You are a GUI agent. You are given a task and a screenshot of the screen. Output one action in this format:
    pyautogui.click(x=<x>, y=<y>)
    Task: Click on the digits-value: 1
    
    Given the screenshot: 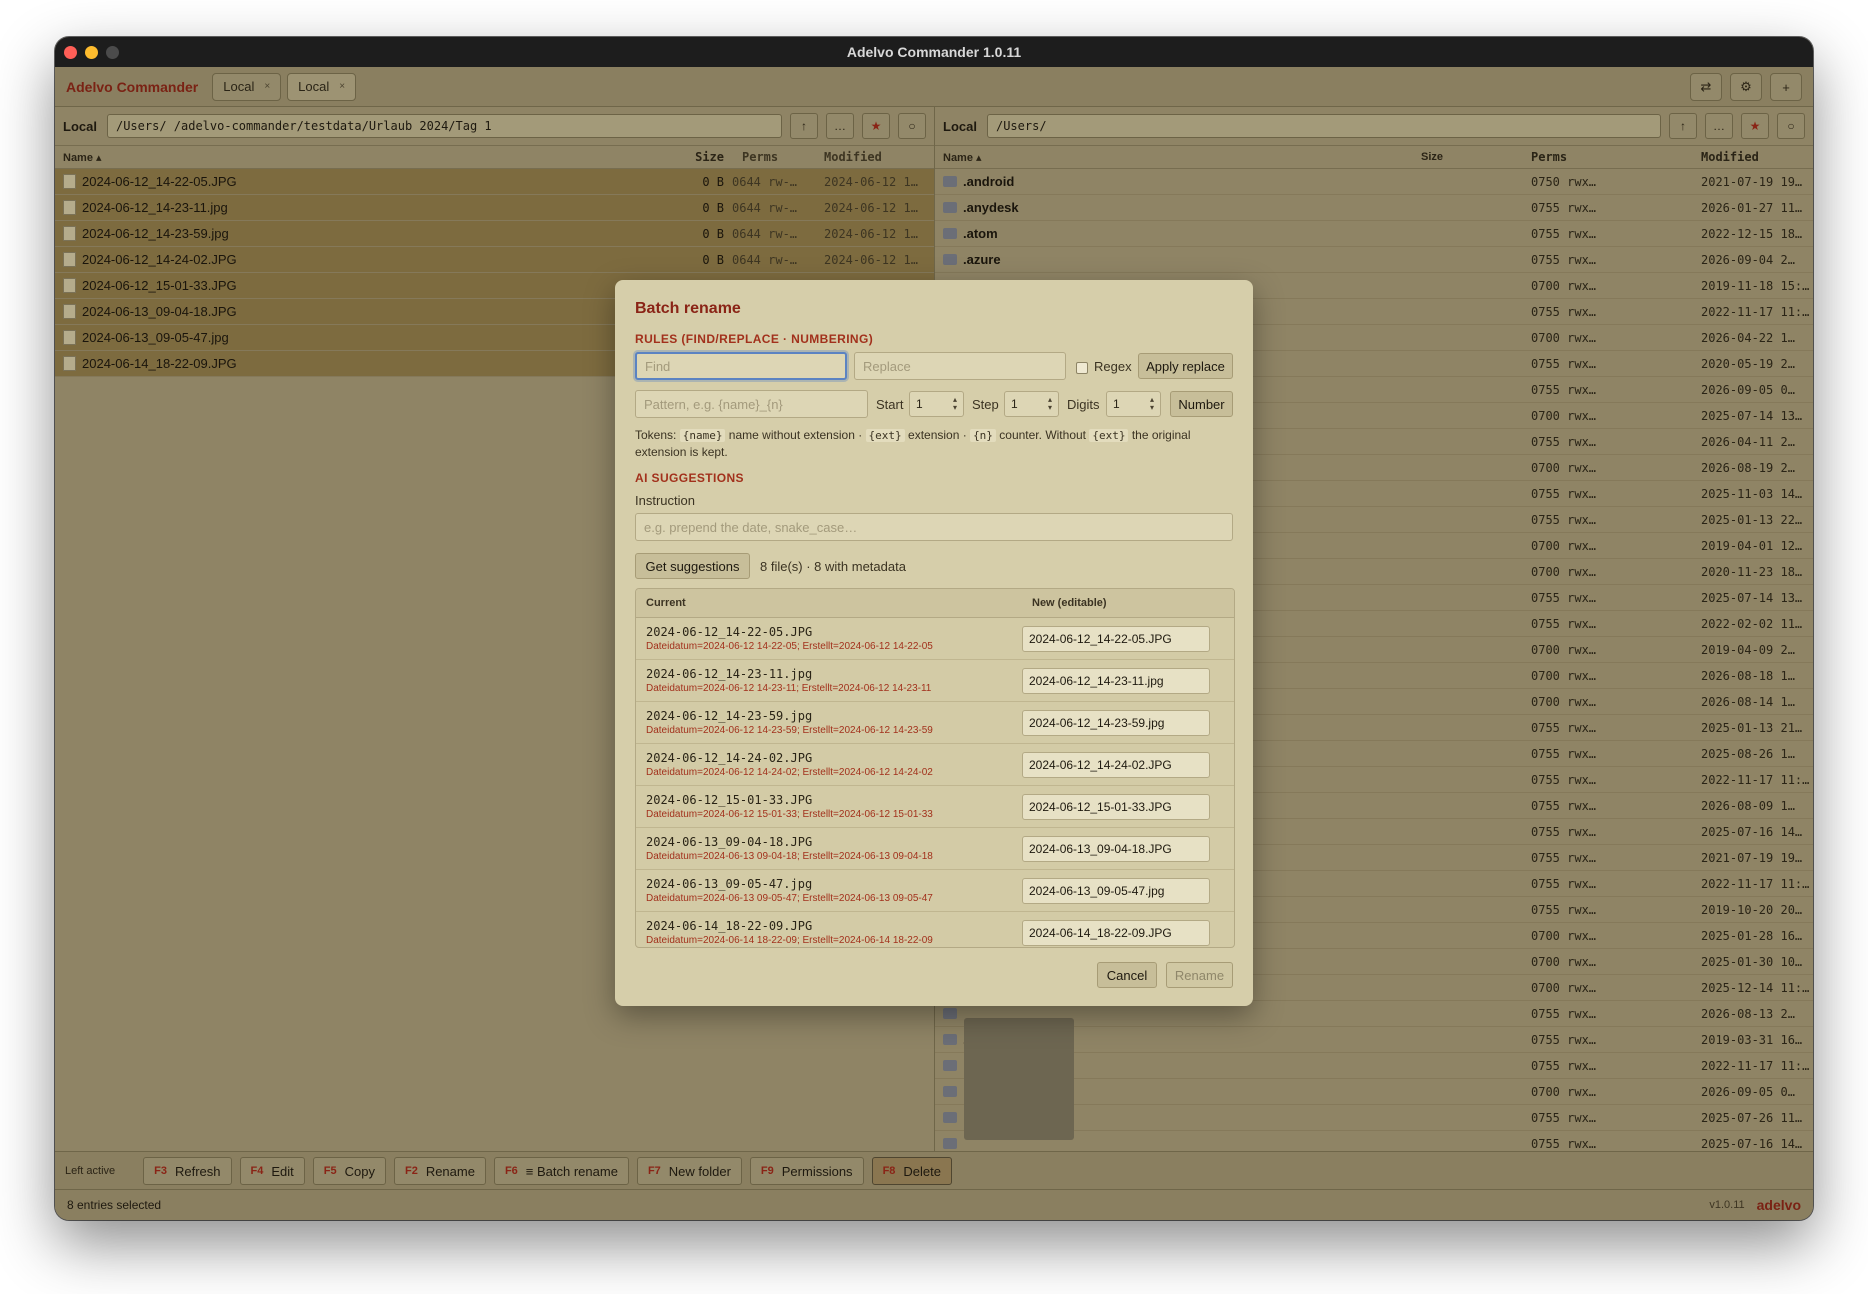 What is the action you would take?
    pyautogui.click(x=1116, y=404)
    